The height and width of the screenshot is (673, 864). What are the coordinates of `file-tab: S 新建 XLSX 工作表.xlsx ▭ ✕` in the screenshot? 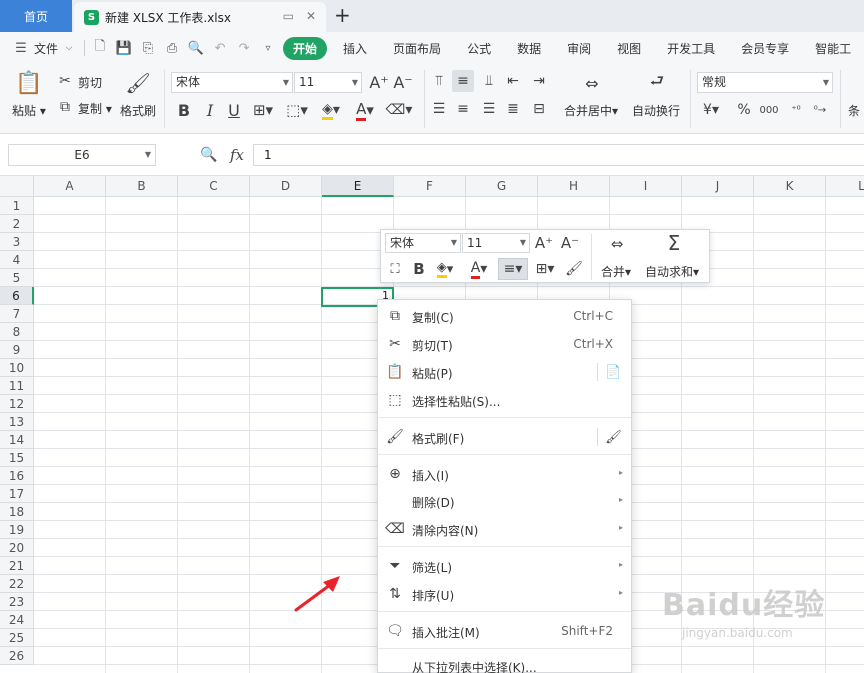 It's located at (200, 17).